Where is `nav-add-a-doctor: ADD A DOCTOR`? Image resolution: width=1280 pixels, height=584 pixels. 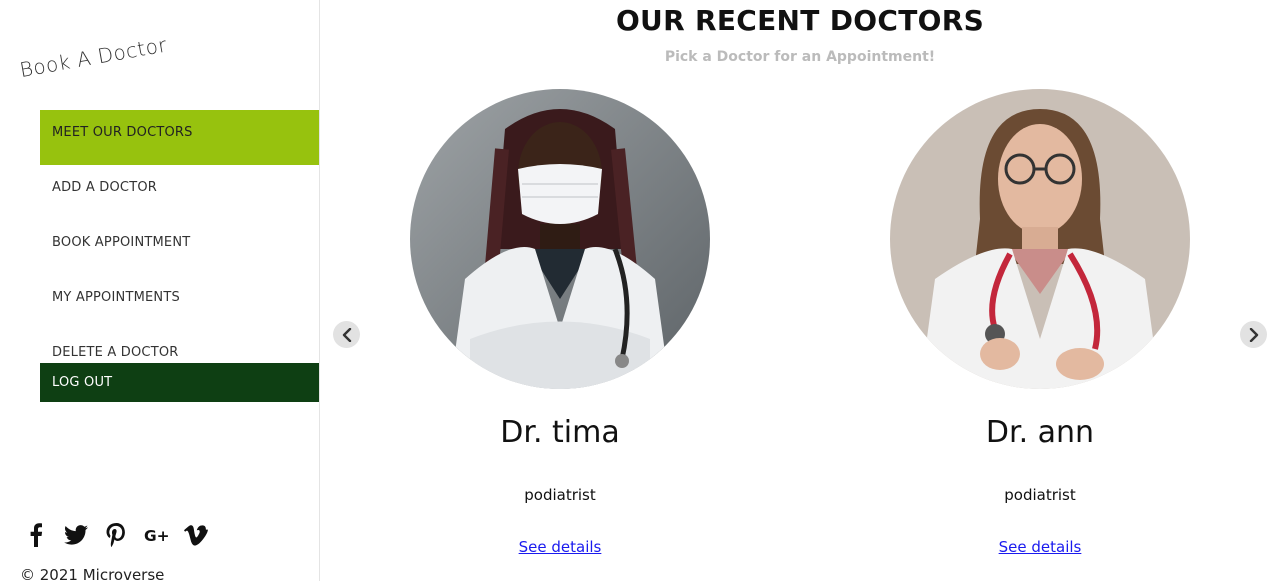
nav-add-a-doctor: ADD A DOCTOR is located at coordinates (179, 192).